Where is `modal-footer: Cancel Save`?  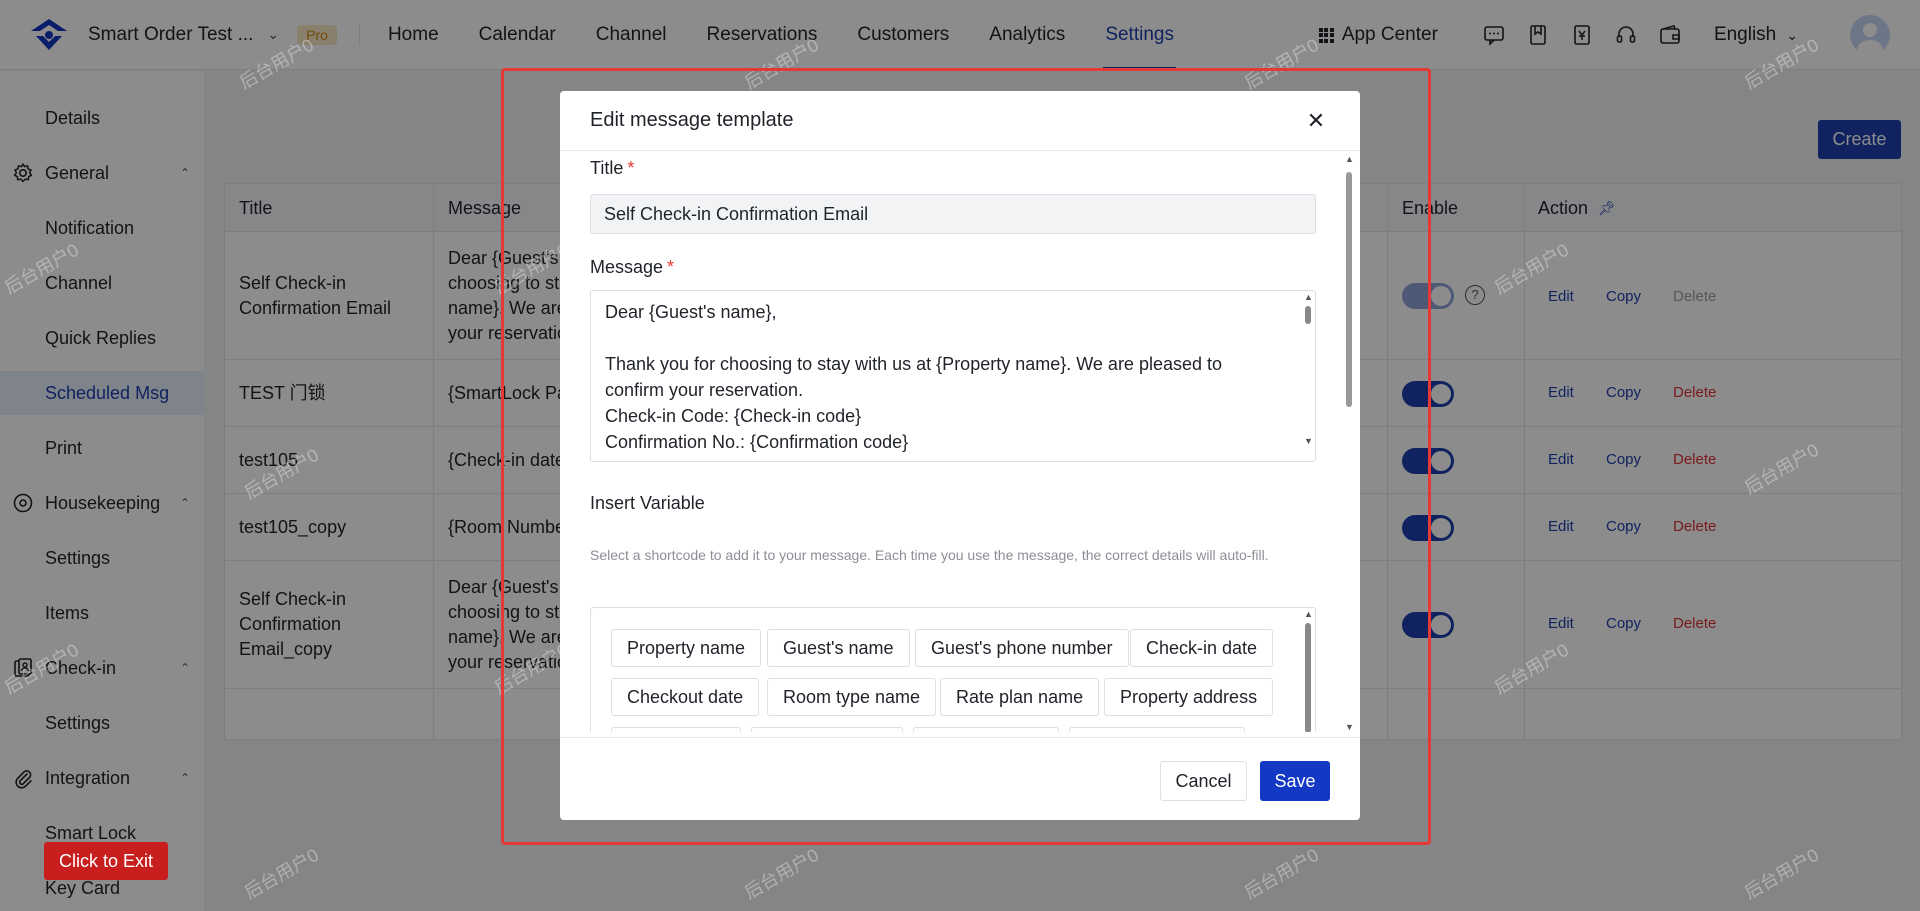 modal-footer: Cancel Save is located at coordinates (960, 778).